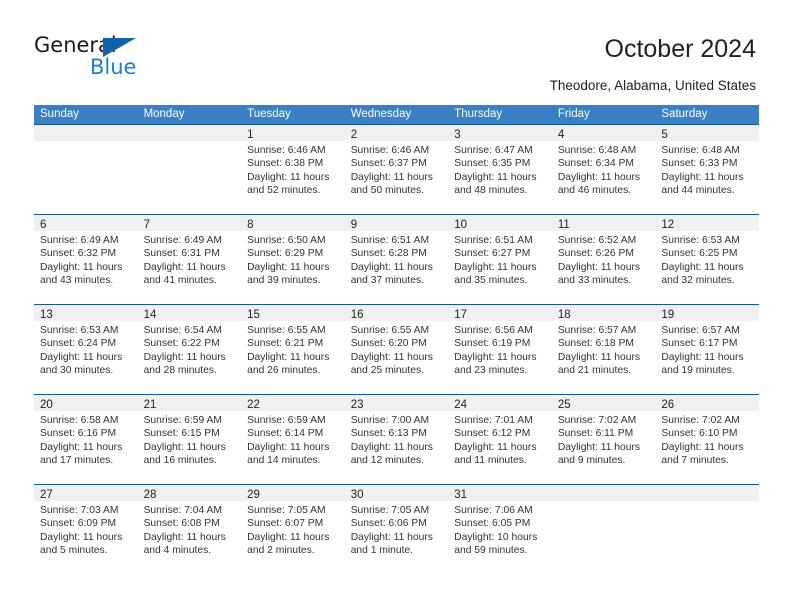  I want to click on daylight-text: Daylight: 11 hours and 19 minutes., so click(702, 364).